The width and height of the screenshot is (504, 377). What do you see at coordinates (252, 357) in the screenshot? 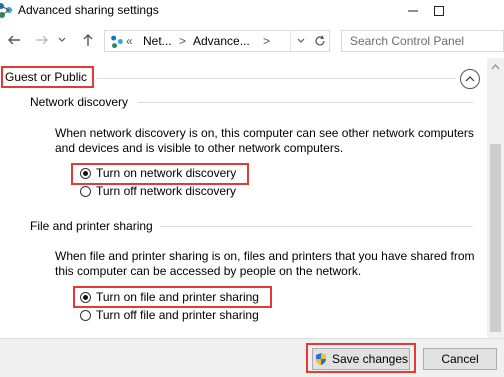
I see `footer-bar: Save changes Cancel` at bounding box center [252, 357].